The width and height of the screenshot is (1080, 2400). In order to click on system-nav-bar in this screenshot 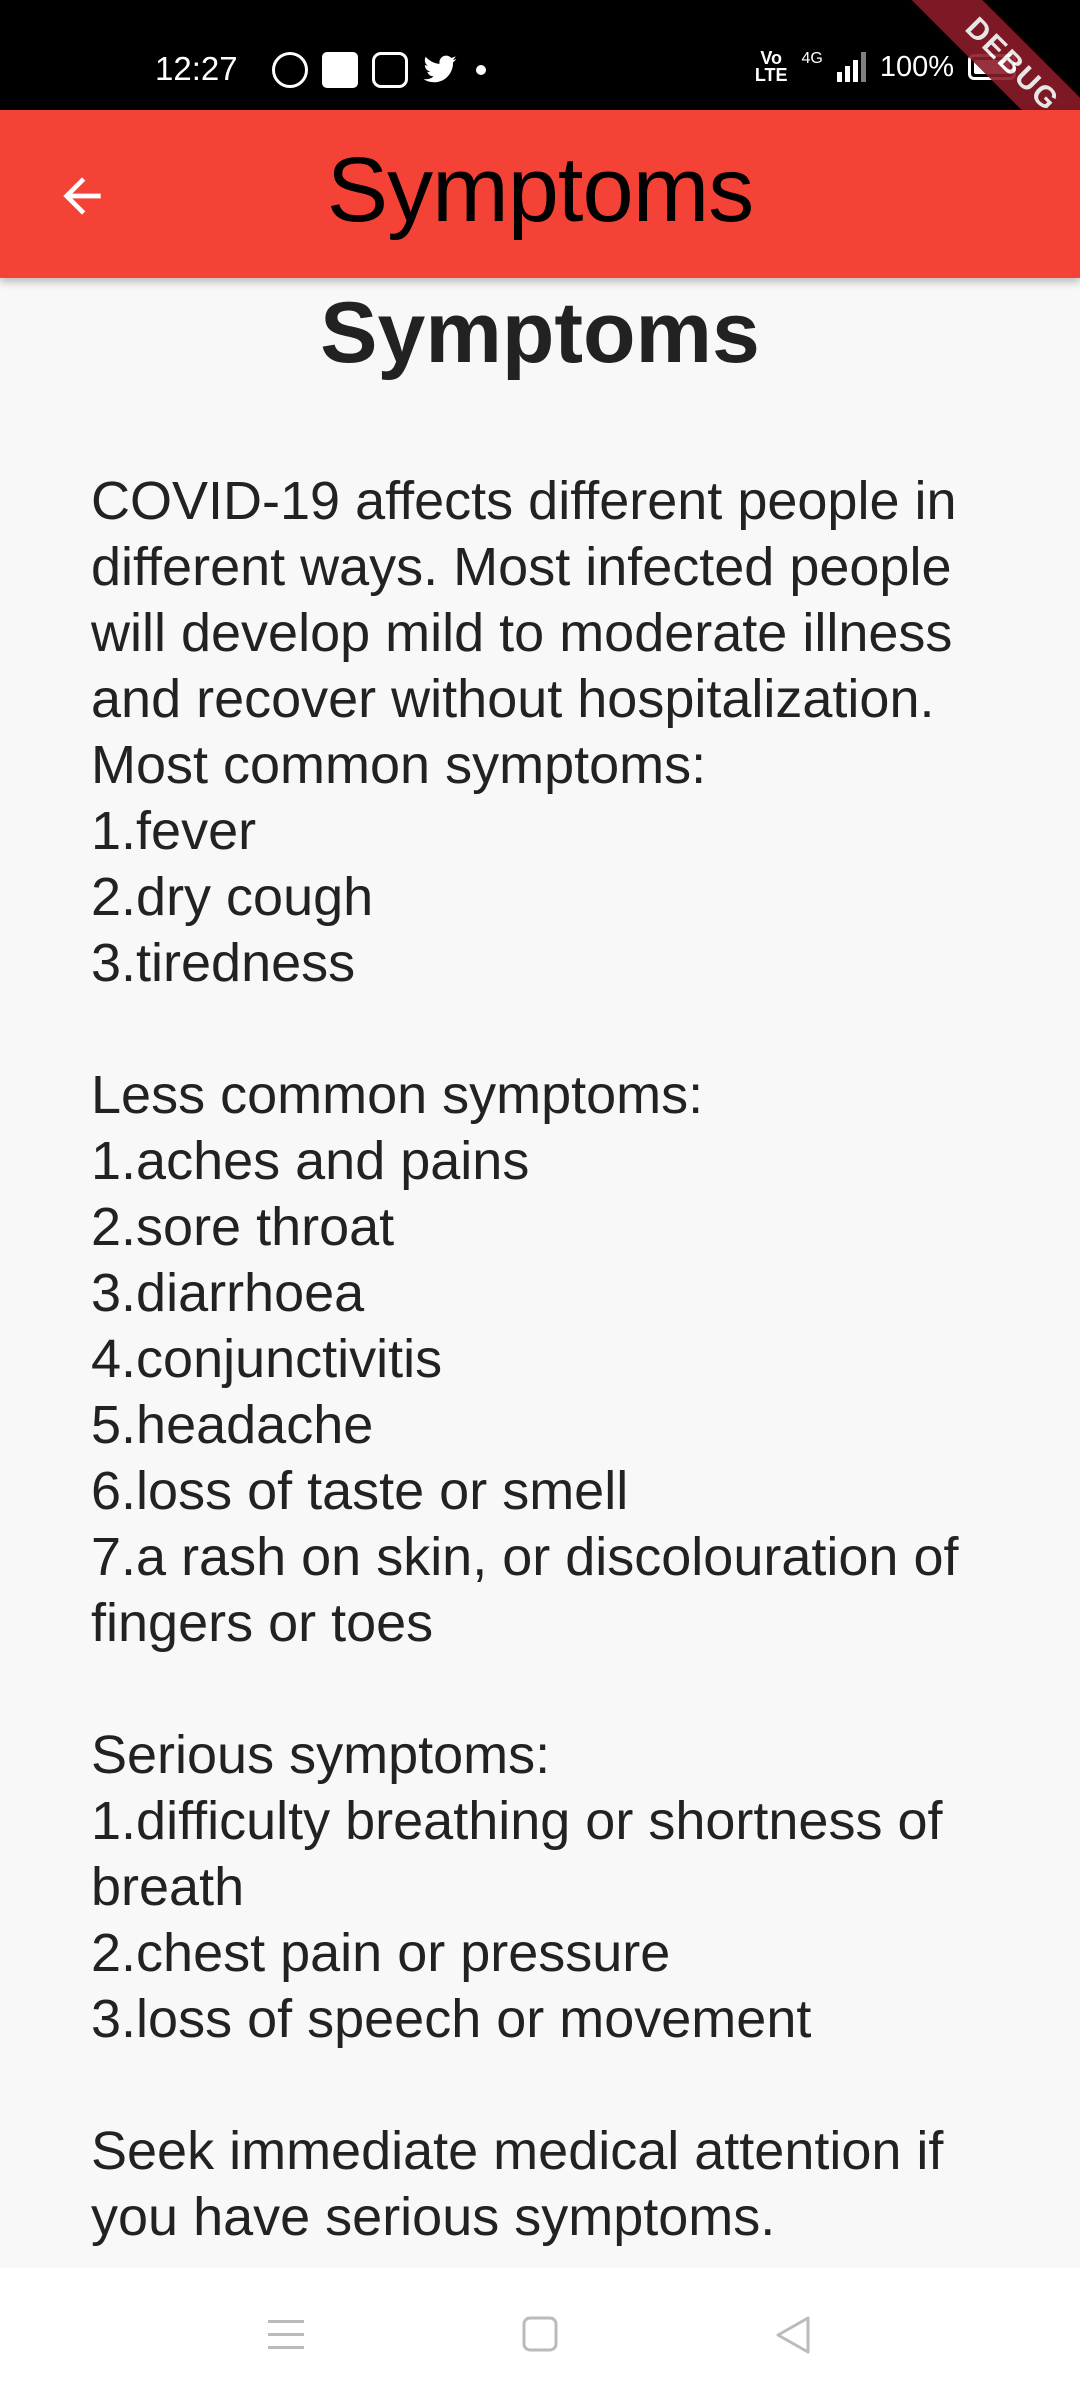, I will do `click(540, 2334)`.